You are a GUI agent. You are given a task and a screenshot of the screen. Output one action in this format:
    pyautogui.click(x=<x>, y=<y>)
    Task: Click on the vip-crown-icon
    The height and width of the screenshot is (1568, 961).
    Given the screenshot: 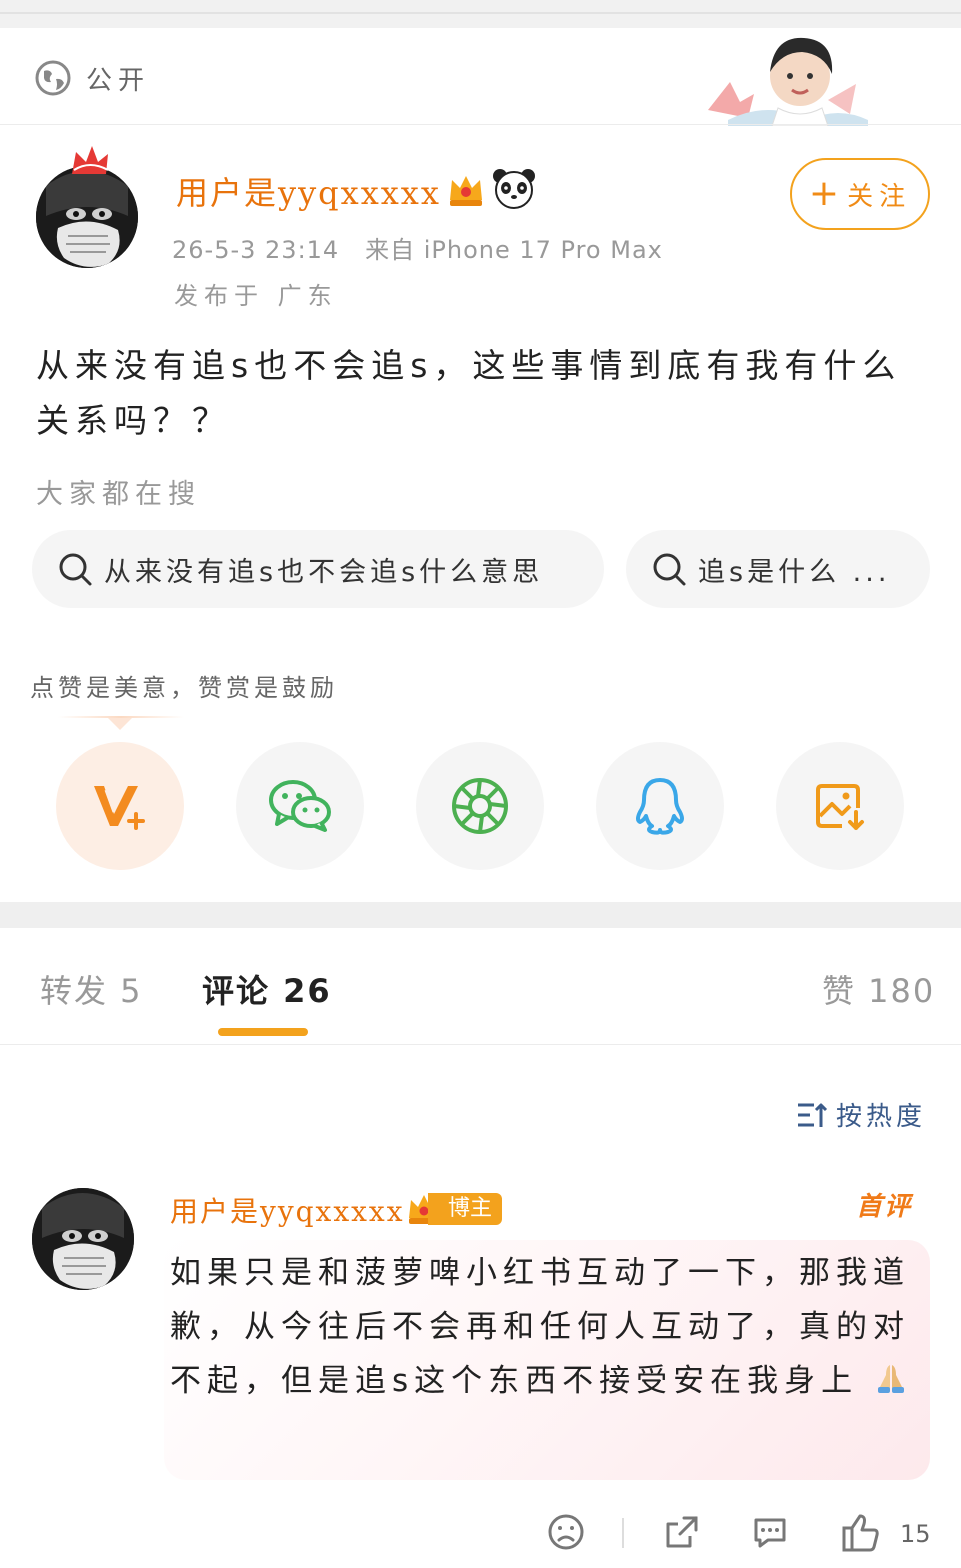 What is the action you would take?
    pyautogui.click(x=466, y=191)
    